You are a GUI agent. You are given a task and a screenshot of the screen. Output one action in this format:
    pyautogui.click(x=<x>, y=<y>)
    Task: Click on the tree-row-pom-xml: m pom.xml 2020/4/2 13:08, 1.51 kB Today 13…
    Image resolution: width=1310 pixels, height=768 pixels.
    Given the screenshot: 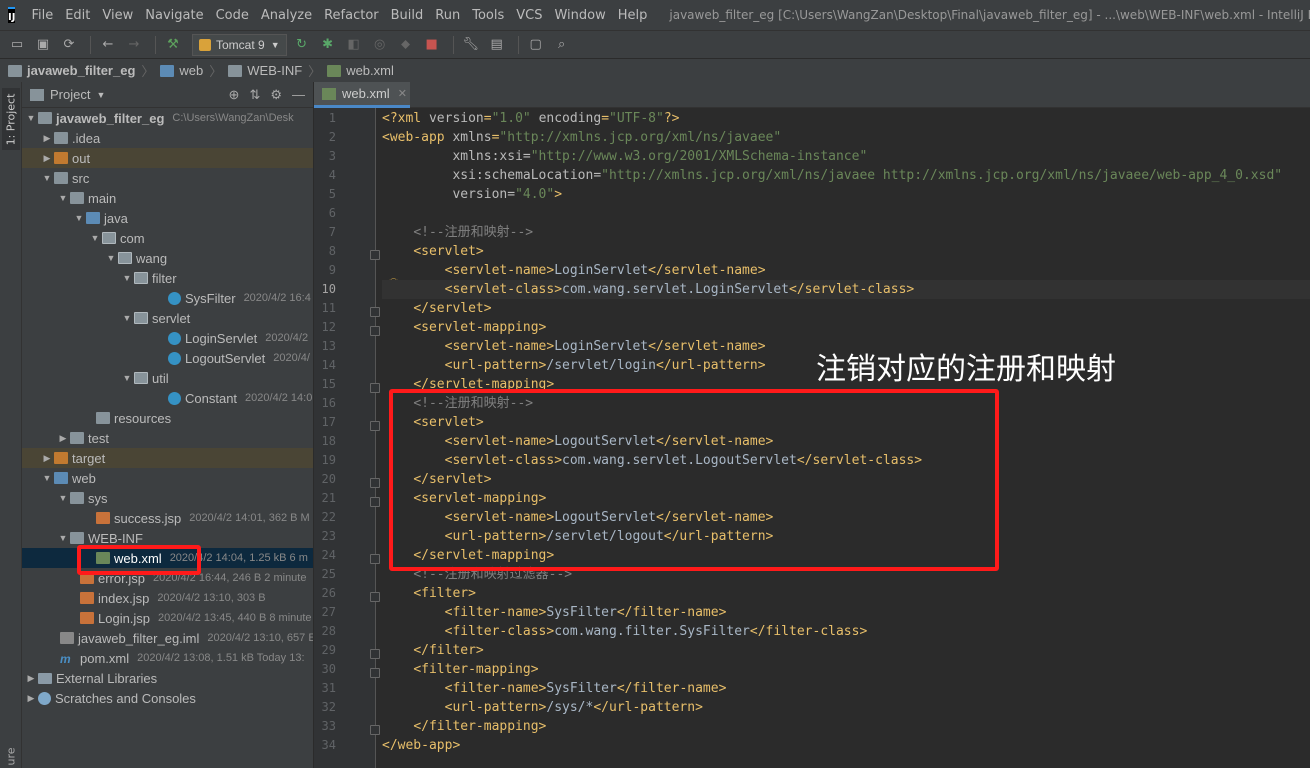 What is the action you would take?
    pyautogui.click(x=167, y=658)
    